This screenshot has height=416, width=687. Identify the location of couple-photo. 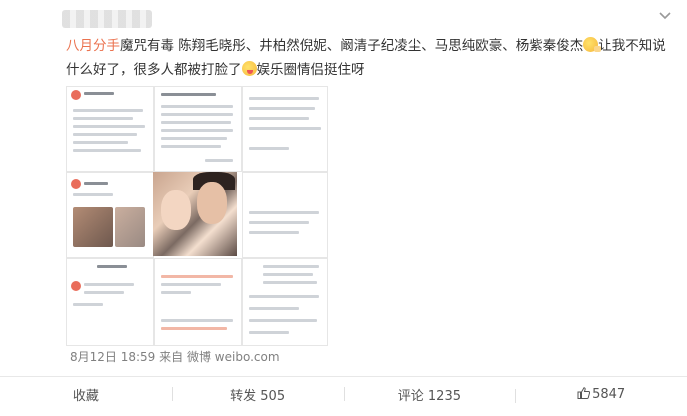
(195, 214).